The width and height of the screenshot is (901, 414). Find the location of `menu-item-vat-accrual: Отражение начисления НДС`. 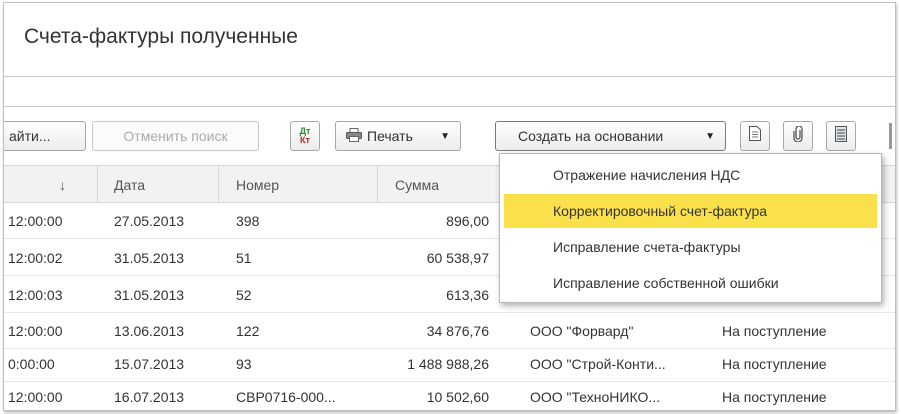

menu-item-vat-accrual: Отражение начисления НДС is located at coordinates (690, 175).